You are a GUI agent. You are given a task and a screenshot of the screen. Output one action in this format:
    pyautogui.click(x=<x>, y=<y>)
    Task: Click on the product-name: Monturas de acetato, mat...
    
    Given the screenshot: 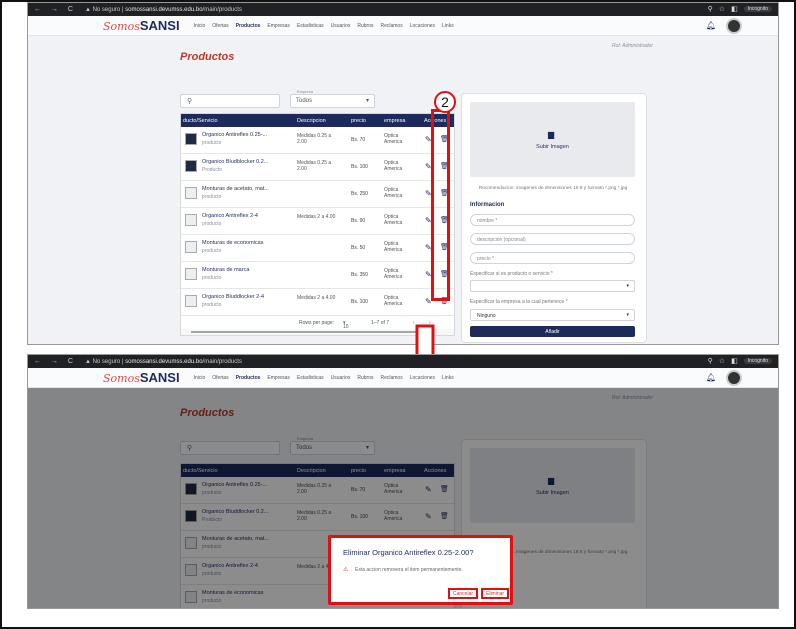 What is the action you would take?
    pyautogui.click(x=235, y=189)
    